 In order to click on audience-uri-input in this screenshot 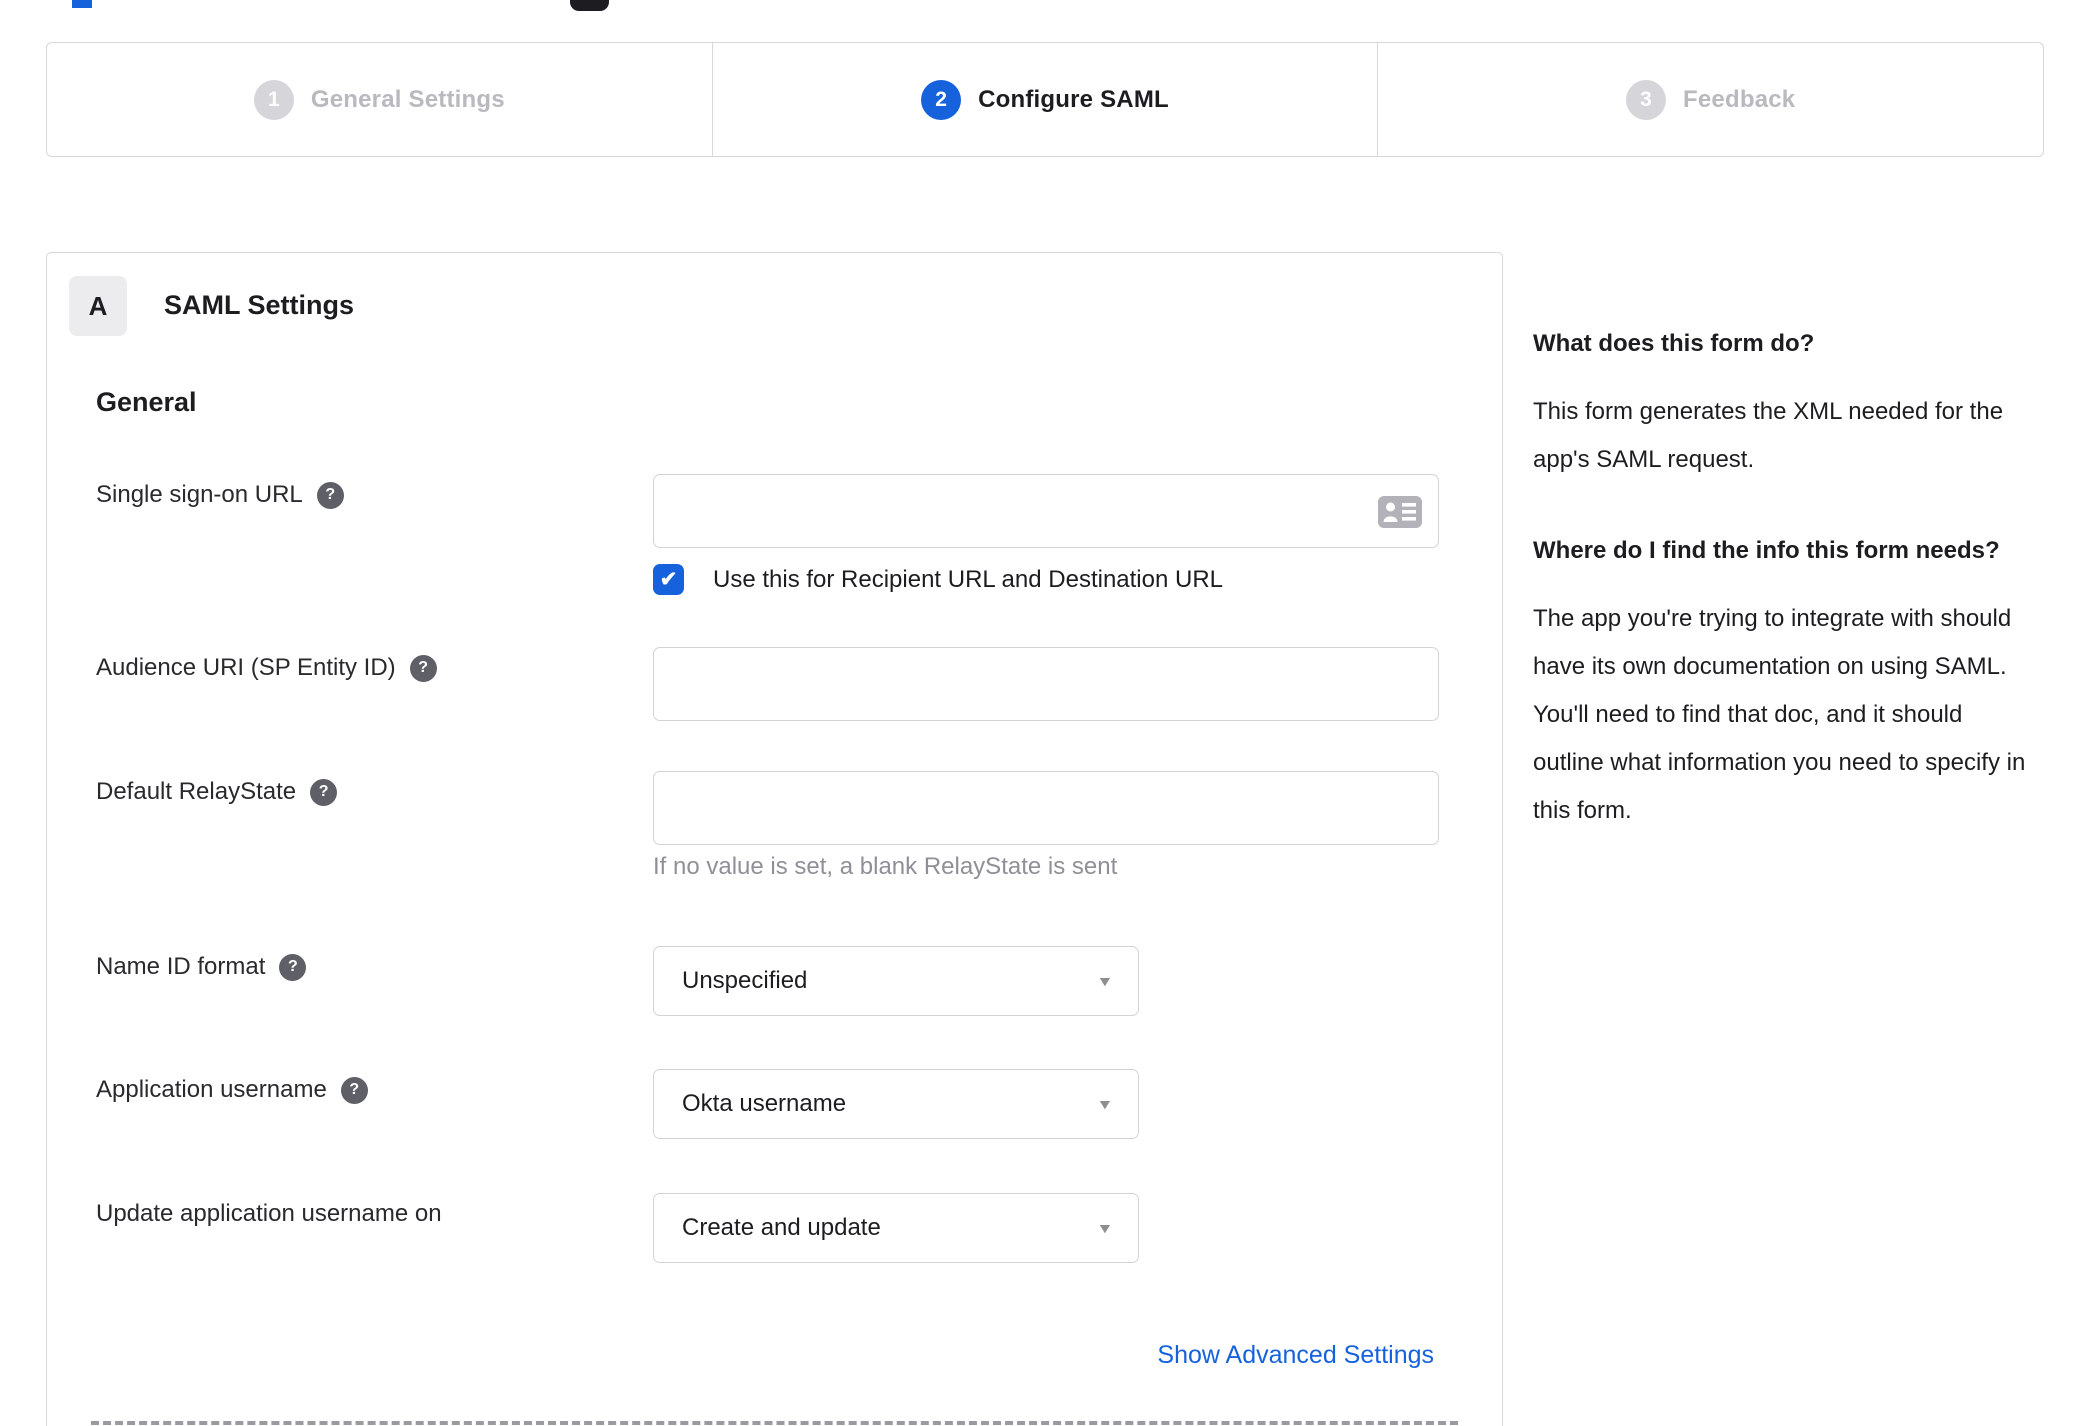, I will do `click(1046, 684)`.